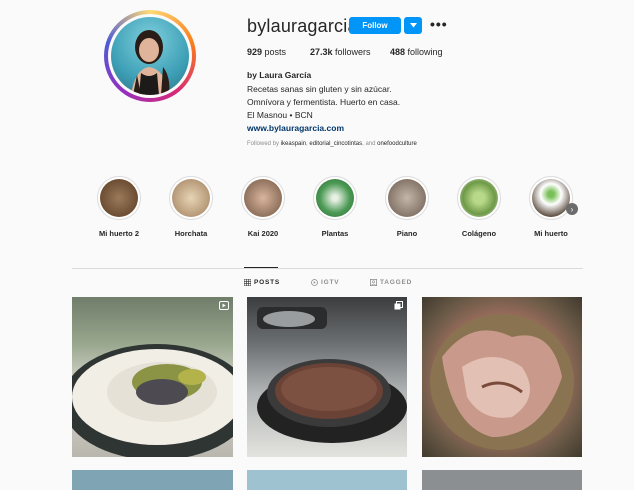 Image resolution: width=634 pixels, height=490 pixels. What do you see at coordinates (373, 282) in the screenshot?
I see `tag-icon` at bounding box center [373, 282].